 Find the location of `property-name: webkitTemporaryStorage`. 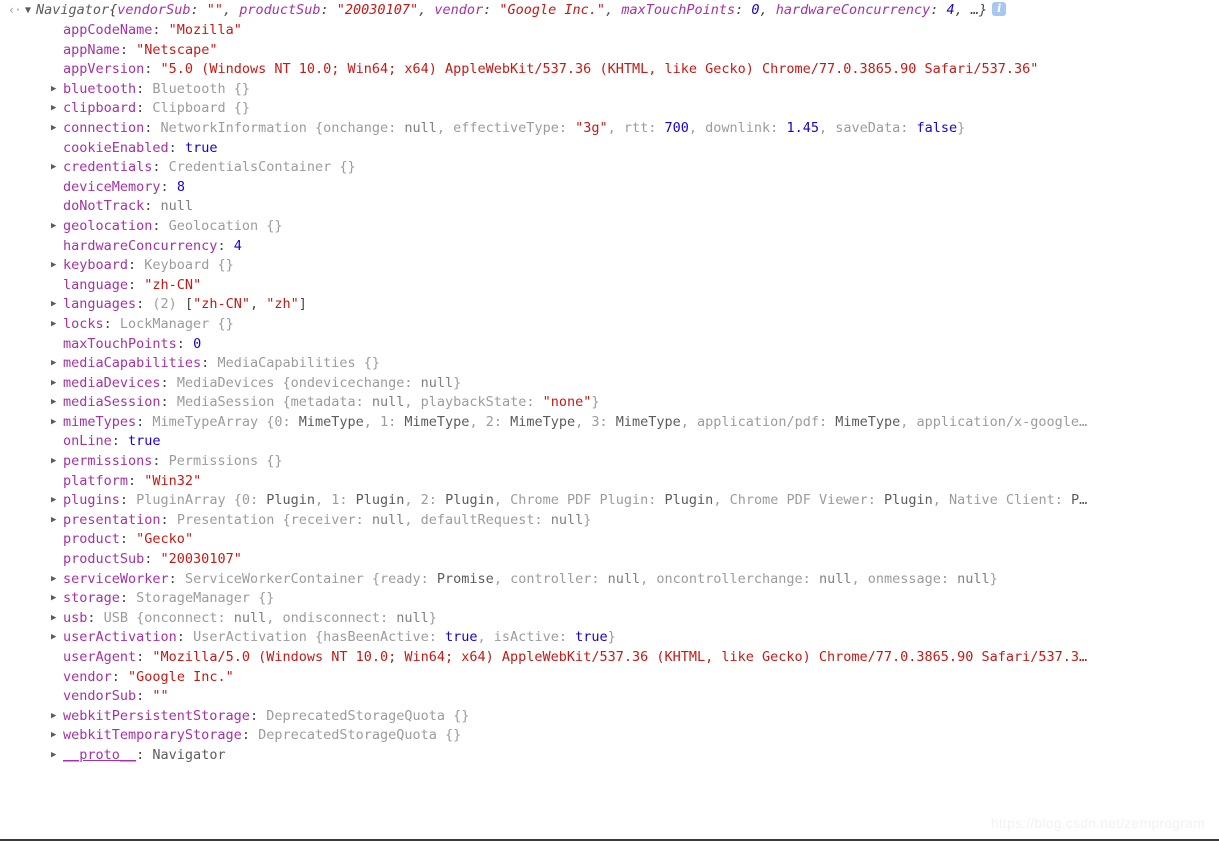

property-name: webkitTemporaryStorage is located at coordinates (152, 735).